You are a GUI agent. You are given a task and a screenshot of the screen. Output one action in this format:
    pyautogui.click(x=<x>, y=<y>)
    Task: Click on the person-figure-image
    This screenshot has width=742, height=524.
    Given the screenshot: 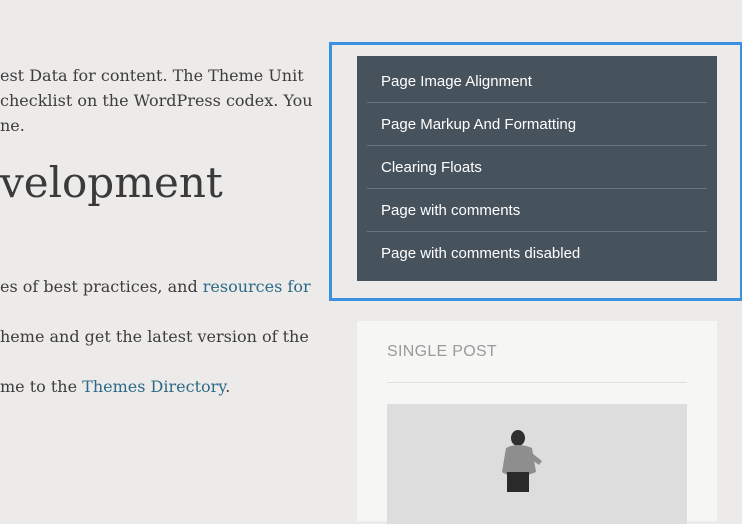 What is the action you would take?
    pyautogui.click(x=537, y=464)
    